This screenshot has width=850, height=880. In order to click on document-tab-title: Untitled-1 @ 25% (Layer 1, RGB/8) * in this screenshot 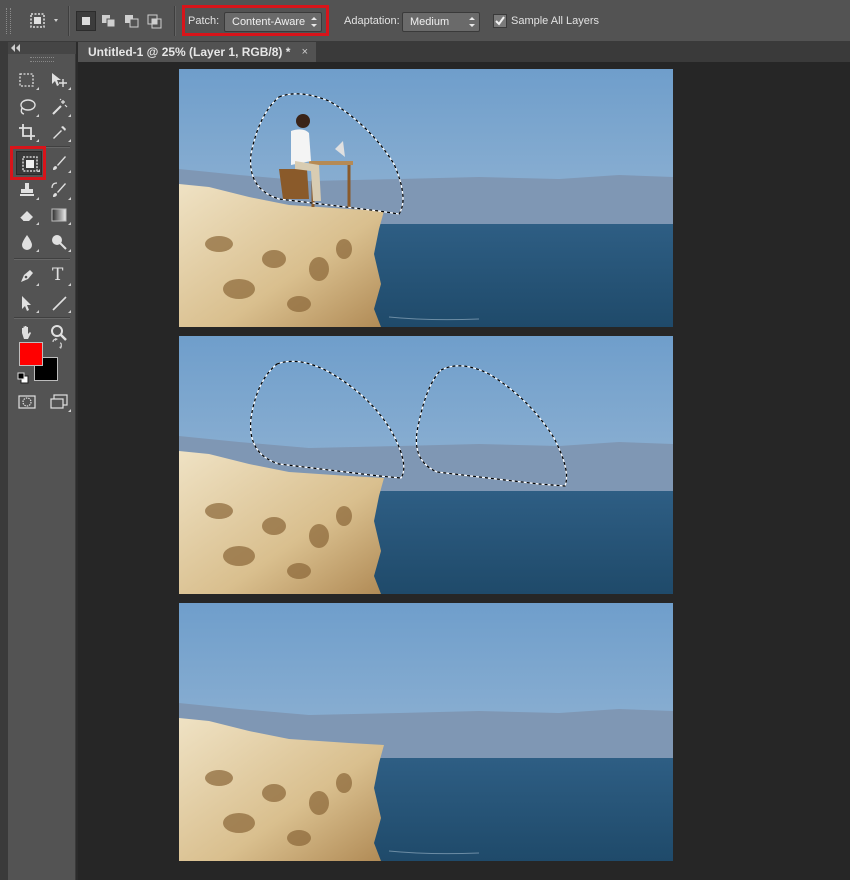, I will do `click(189, 52)`.